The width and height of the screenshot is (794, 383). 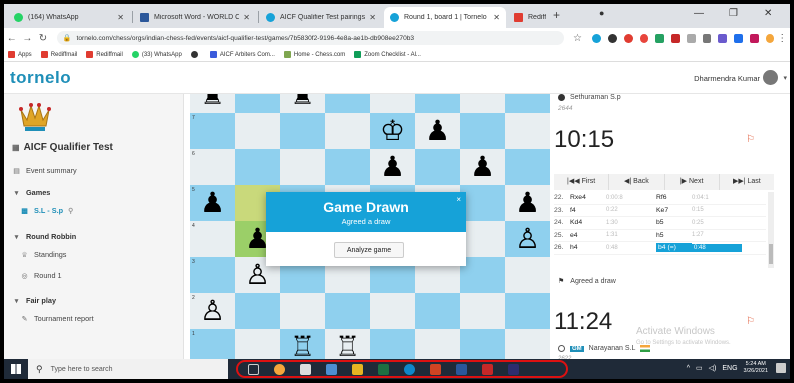 I want to click on star-icon: ☆, so click(x=578, y=38).